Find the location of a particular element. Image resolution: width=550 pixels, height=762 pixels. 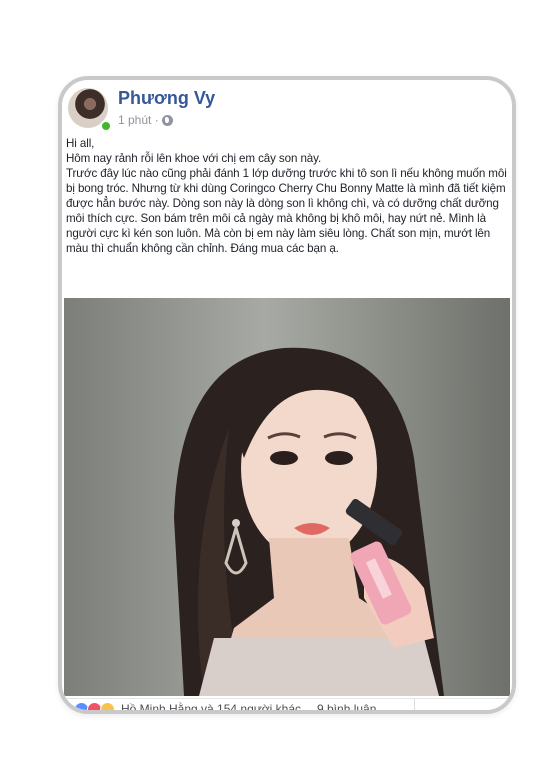

comments-link: 9 bình luận is located at coordinates (346, 706).